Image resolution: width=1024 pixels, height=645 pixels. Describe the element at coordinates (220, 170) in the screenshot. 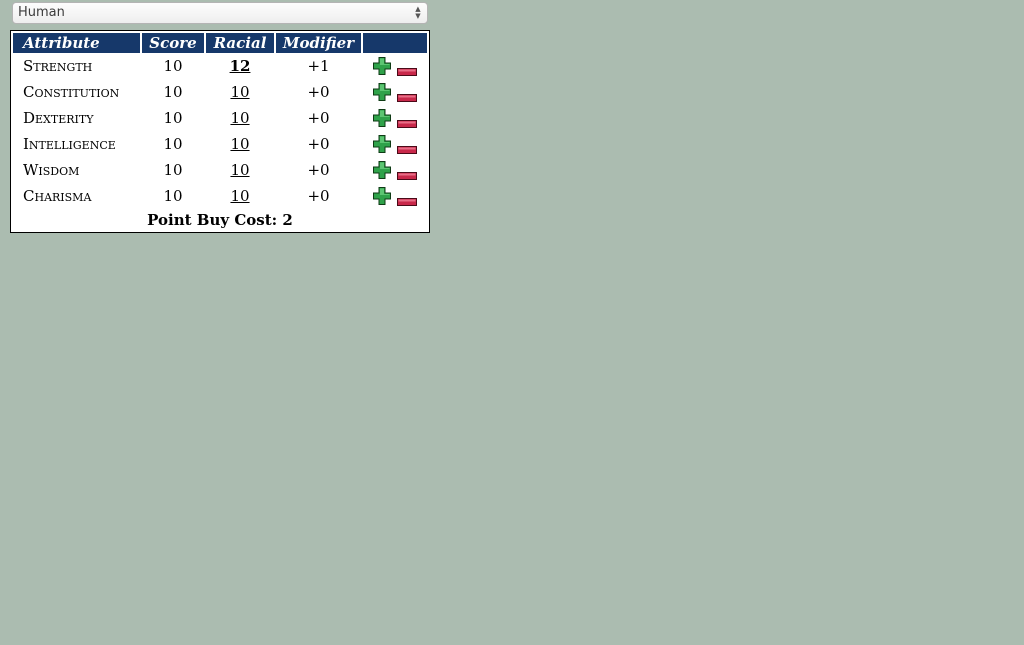

I see `attribute-row-wisdom: Wisdom 10 10 +0` at that location.